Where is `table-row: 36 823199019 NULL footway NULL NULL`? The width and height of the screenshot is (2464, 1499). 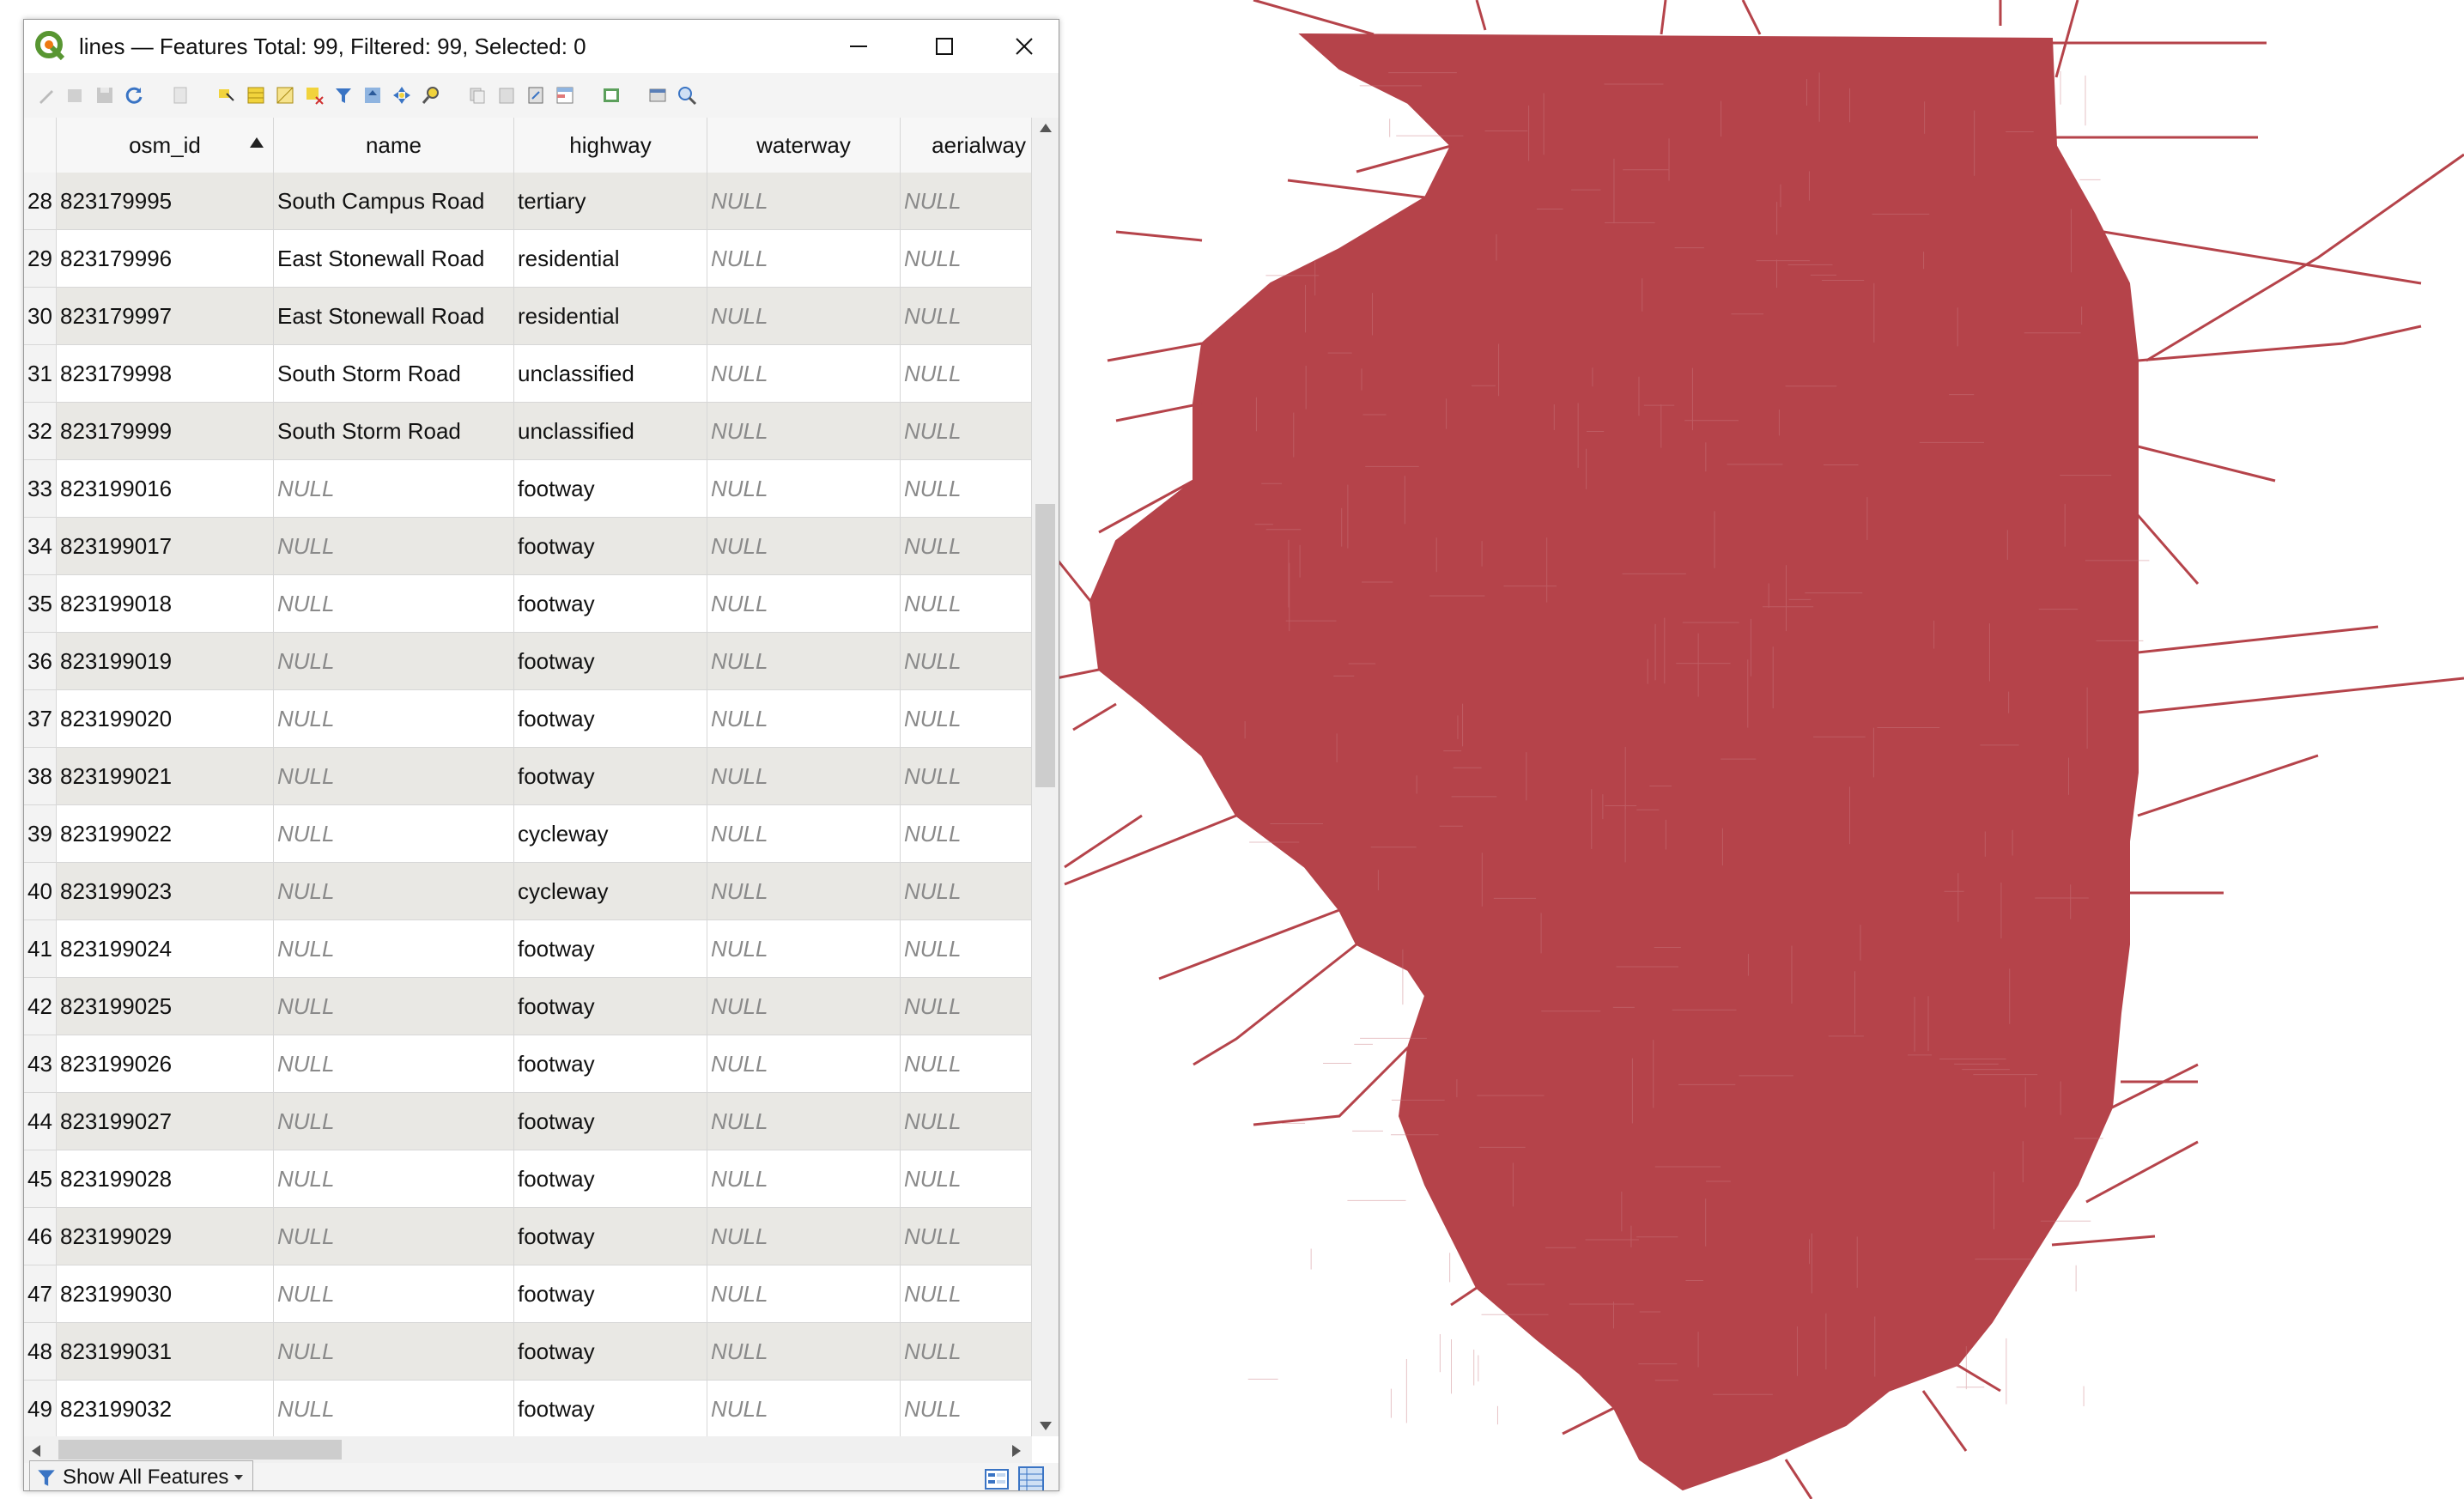
table-row: 36 823199019 NULL footway NULL NULL is located at coordinates (528, 661).